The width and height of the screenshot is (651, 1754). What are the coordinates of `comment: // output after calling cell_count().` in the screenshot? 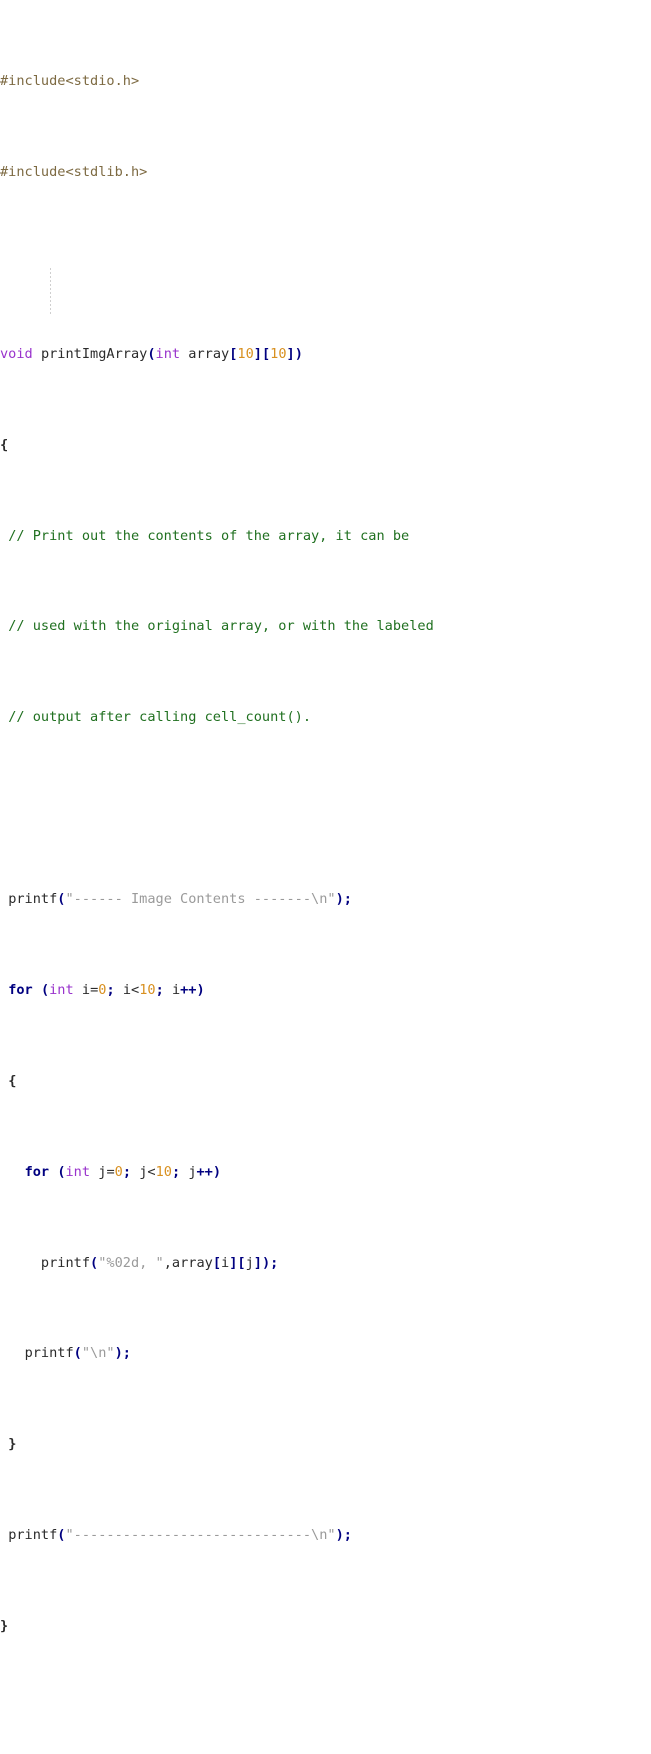 It's located at (160, 717).